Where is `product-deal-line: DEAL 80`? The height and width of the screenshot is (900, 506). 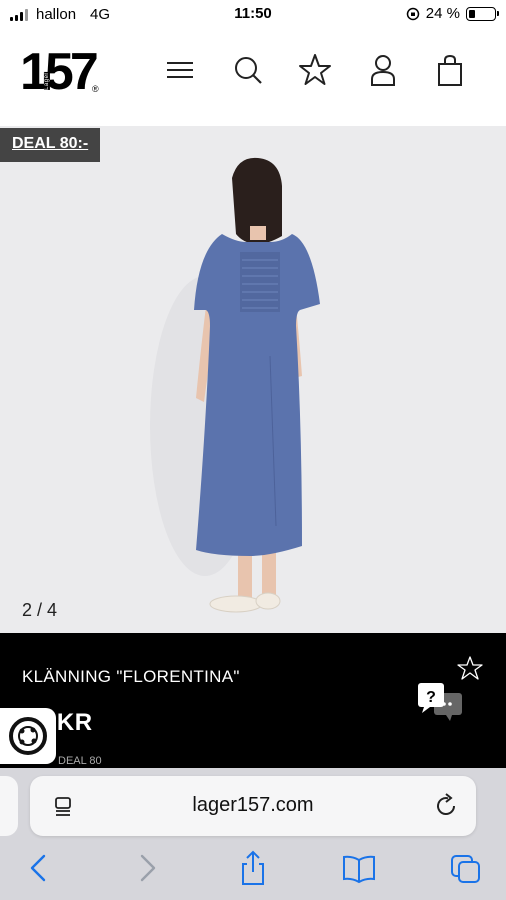 product-deal-line: DEAL 80 is located at coordinates (80, 761).